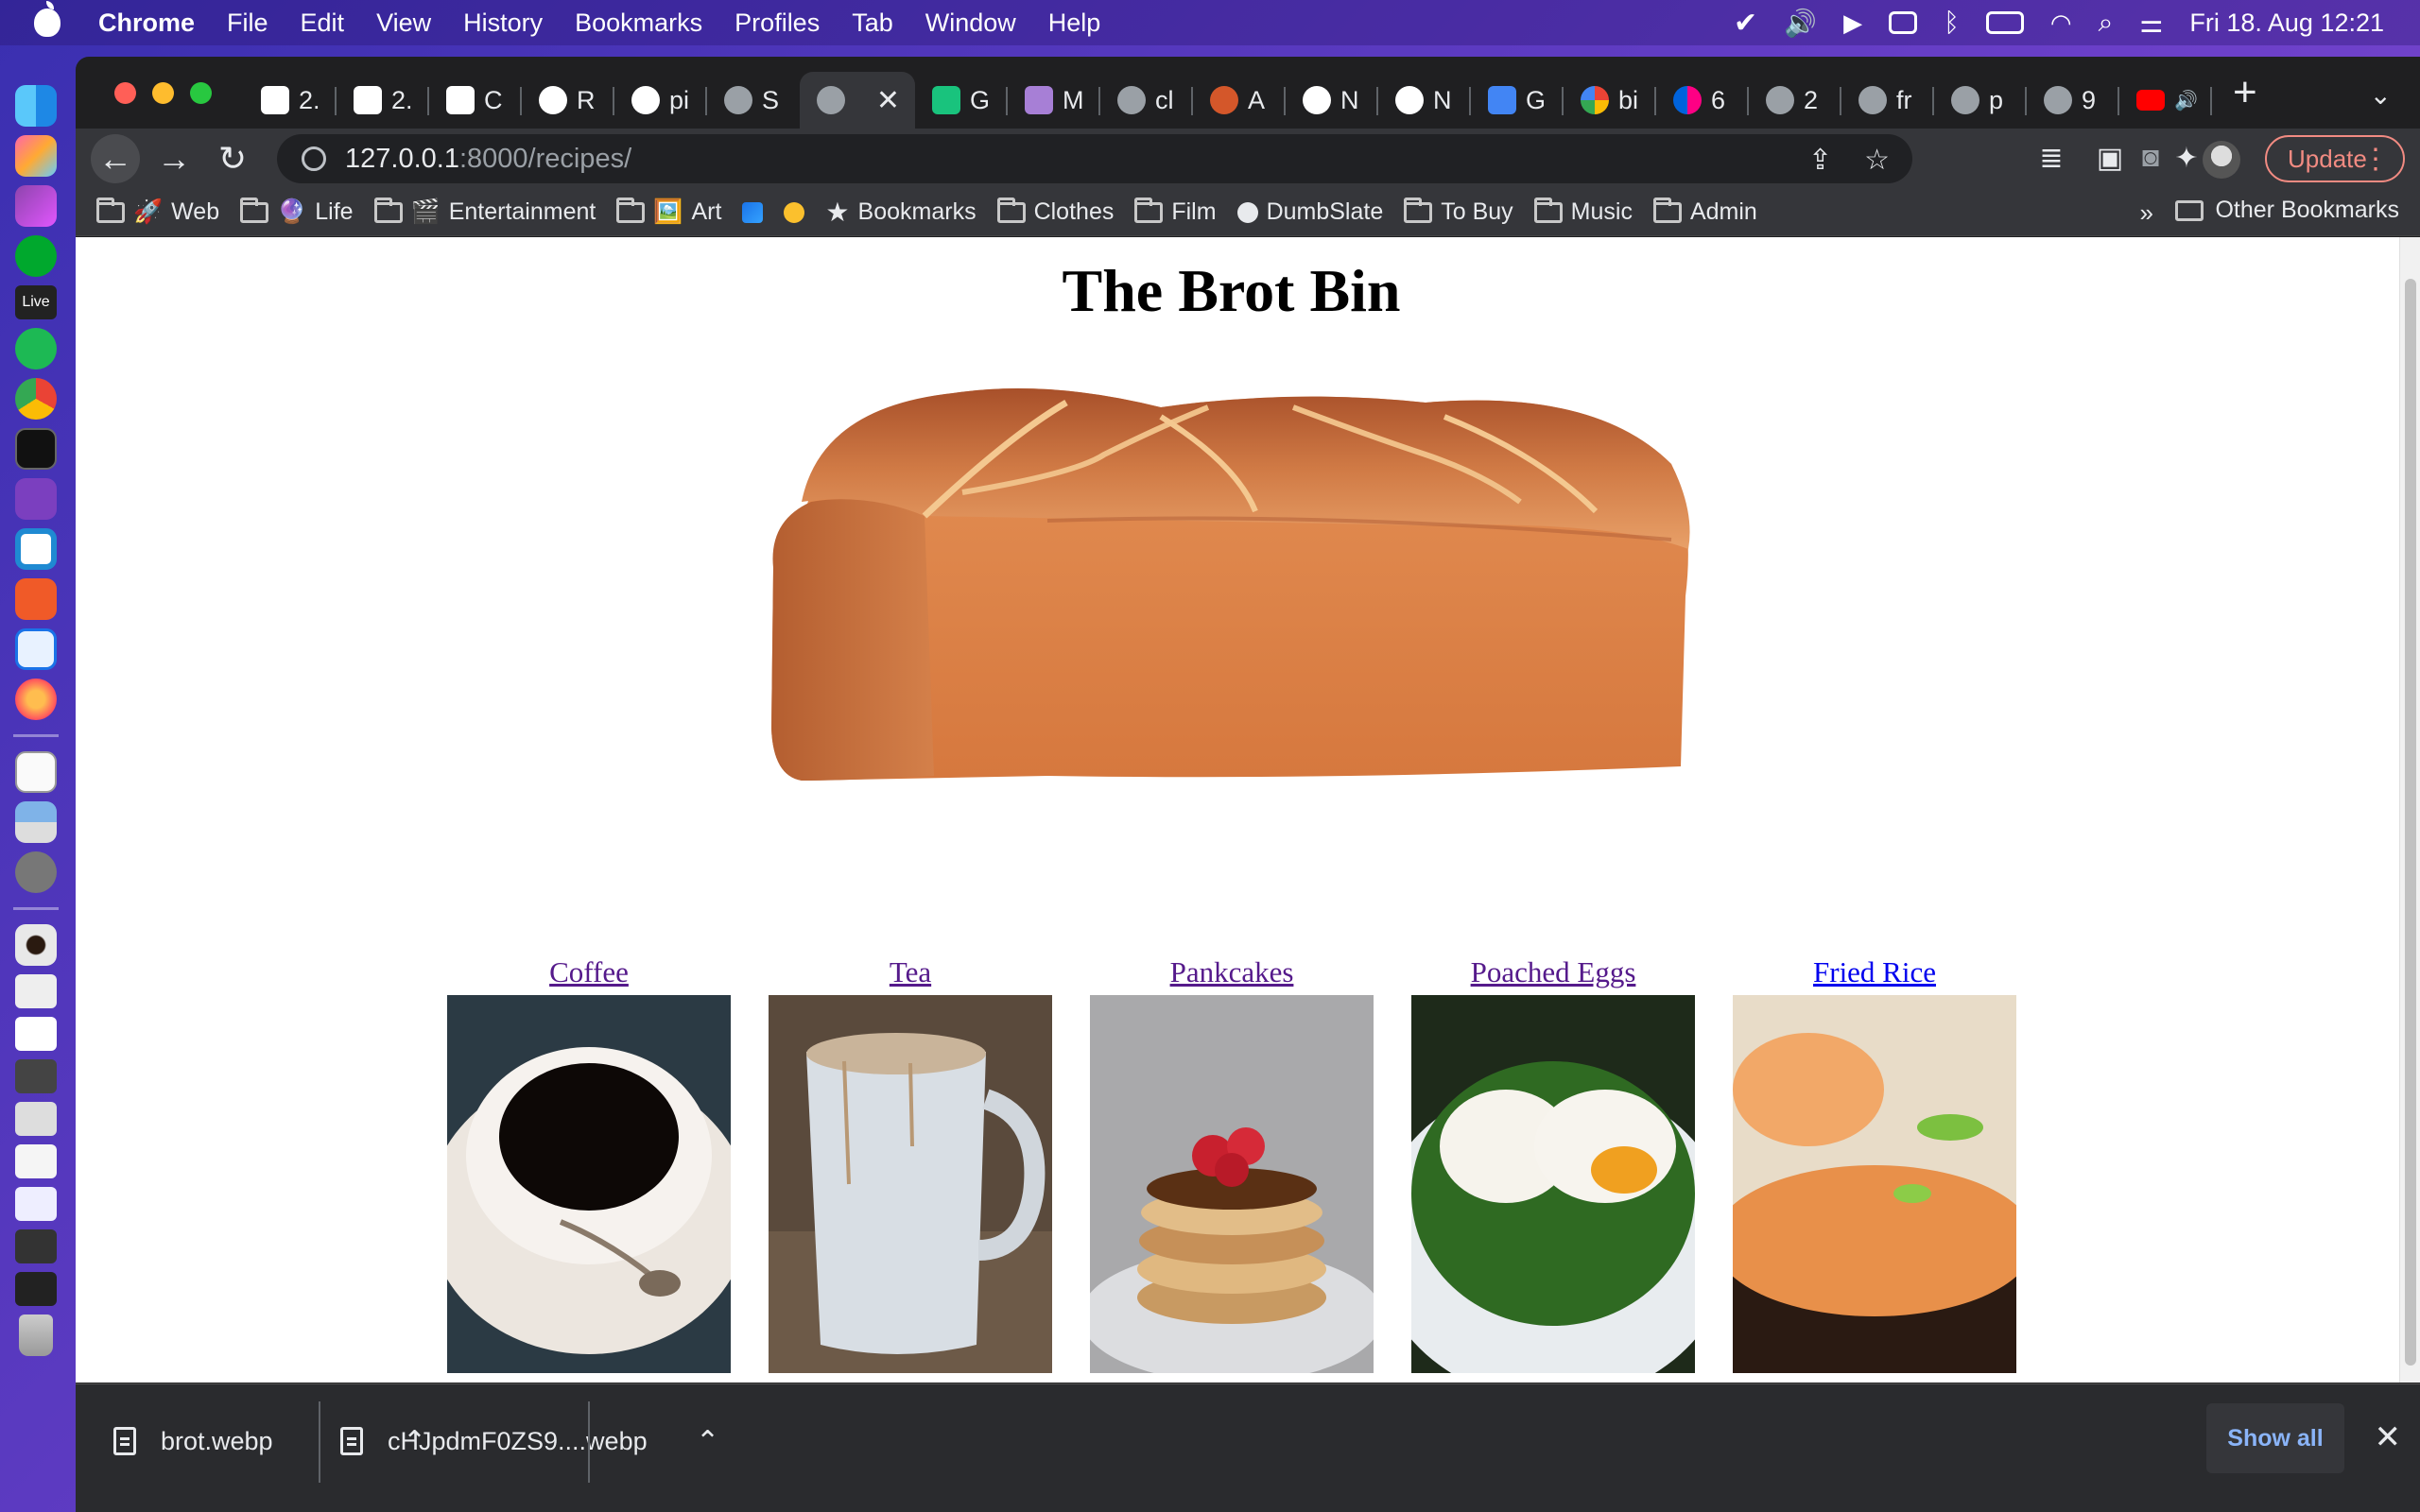 Image resolution: width=2420 pixels, height=1512 pixels. What do you see at coordinates (2256, 92) in the screenshot?
I see `new-tab-button: +` at bounding box center [2256, 92].